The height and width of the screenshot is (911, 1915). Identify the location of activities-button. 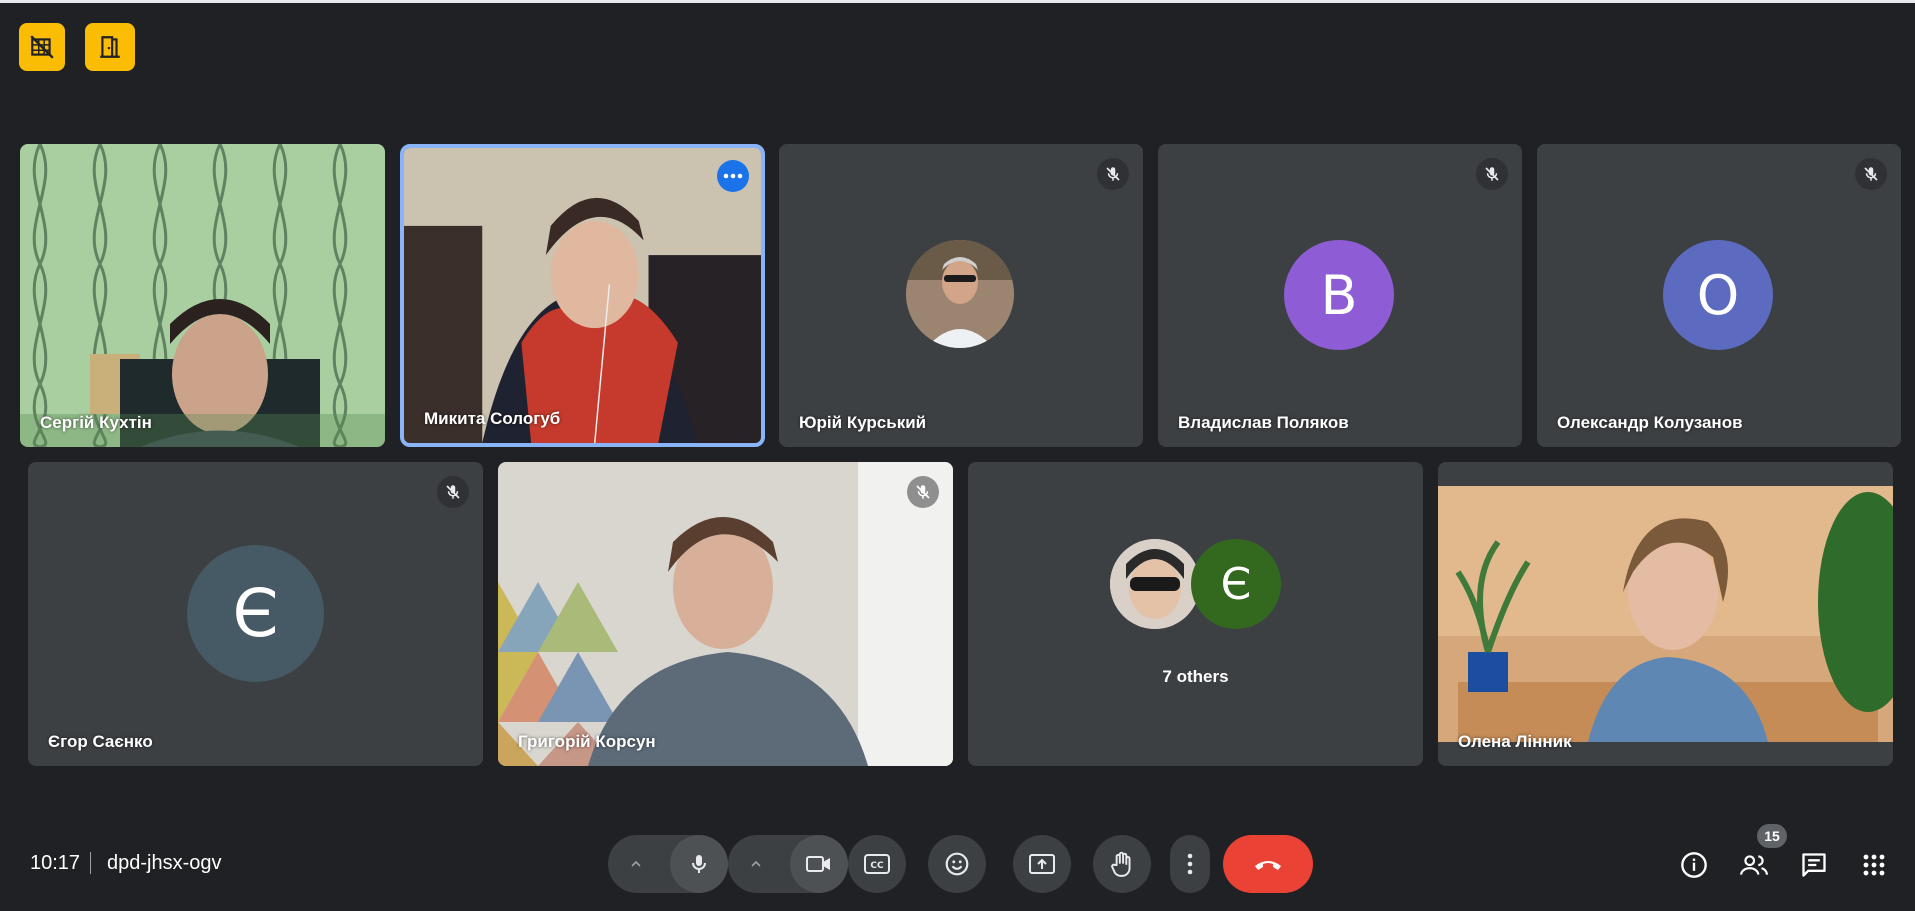
(1874, 865).